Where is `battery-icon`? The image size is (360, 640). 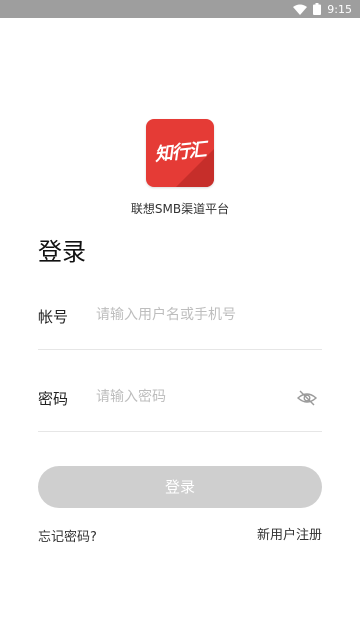
battery-icon is located at coordinates (317, 9).